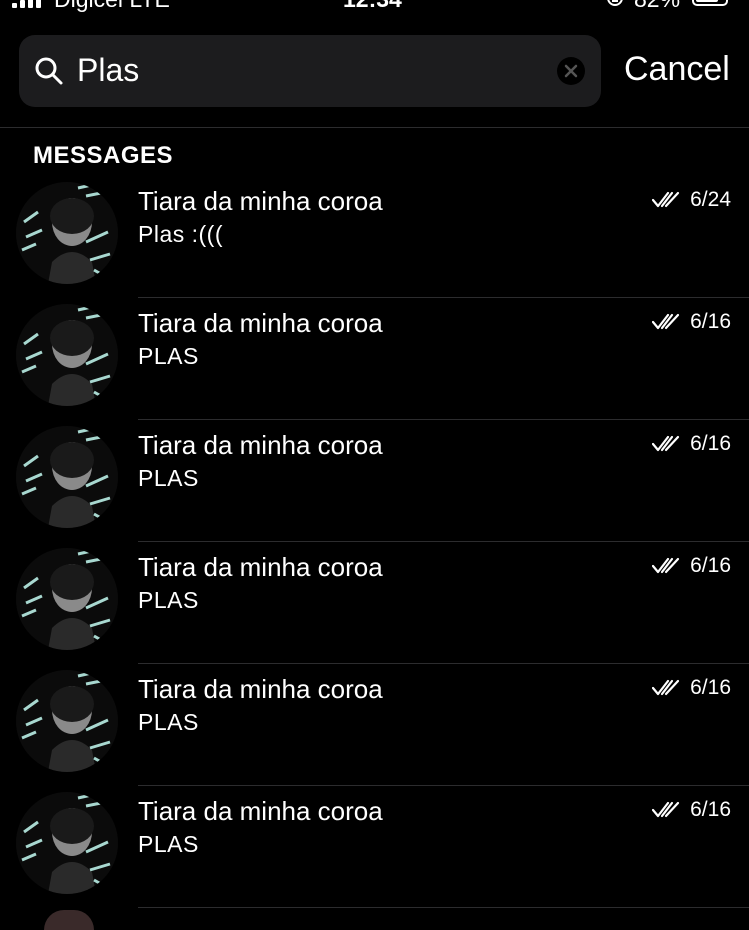 The height and width of the screenshot is (930, 749). Describe the element at coordinates (112, 6) in the screenshot. I see `carrier-label: Digicel LTE` at that location.